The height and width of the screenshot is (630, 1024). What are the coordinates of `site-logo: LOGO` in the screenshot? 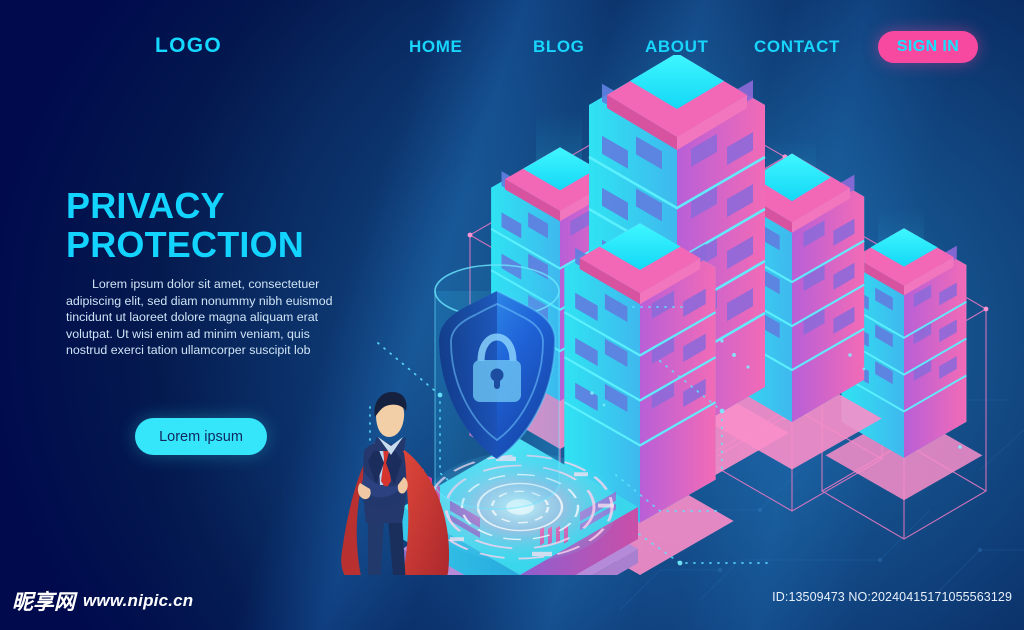 It's located at (188, 46).